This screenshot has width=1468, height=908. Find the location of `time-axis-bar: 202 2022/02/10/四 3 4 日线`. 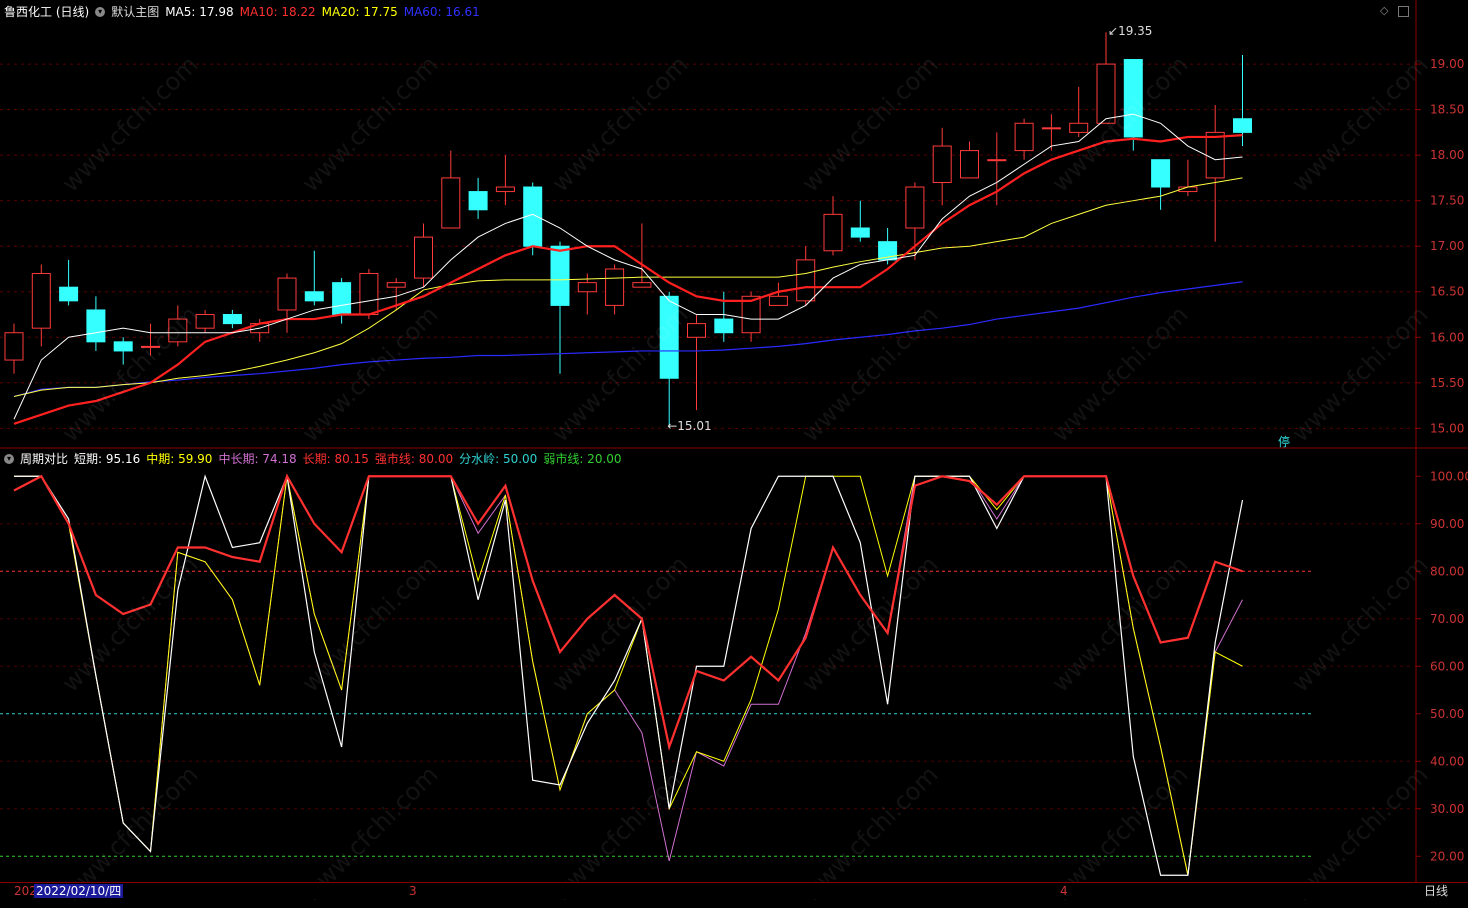

time-axis-bar: 202 2022/02/10/四 3 4 日线 is located at coordinates (734, 890).